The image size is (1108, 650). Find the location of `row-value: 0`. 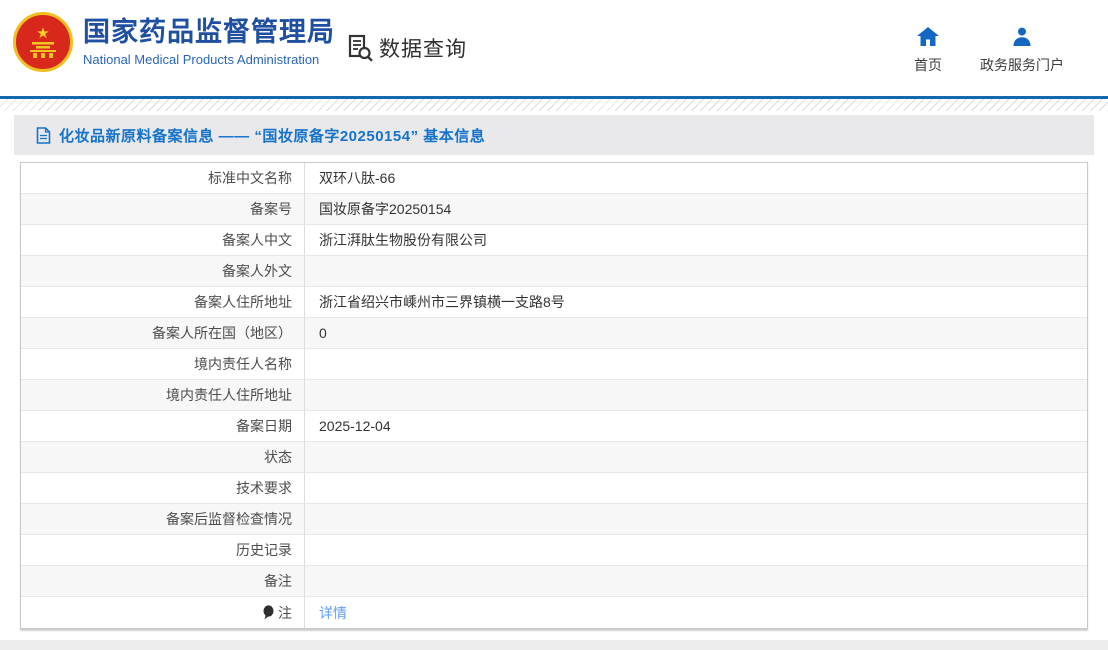

row-value: 0 is located at coordinates (323, 333).